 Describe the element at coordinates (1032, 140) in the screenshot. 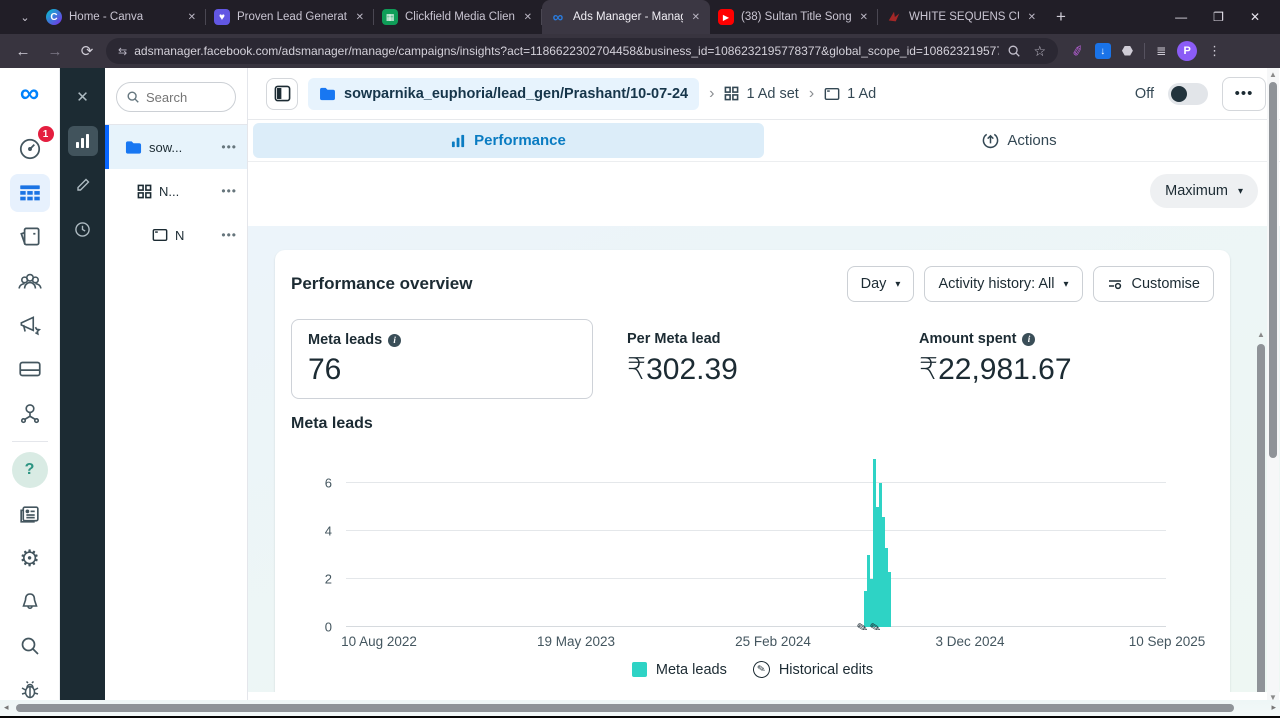

I see `tab-actions-label: Actions` at that location.